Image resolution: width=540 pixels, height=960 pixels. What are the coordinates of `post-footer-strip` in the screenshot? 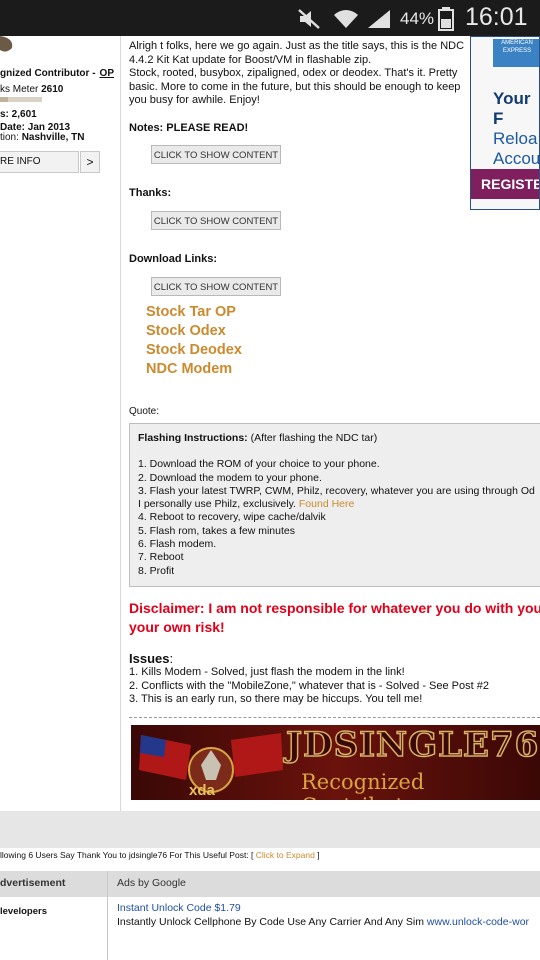 It's located at (270, 829).